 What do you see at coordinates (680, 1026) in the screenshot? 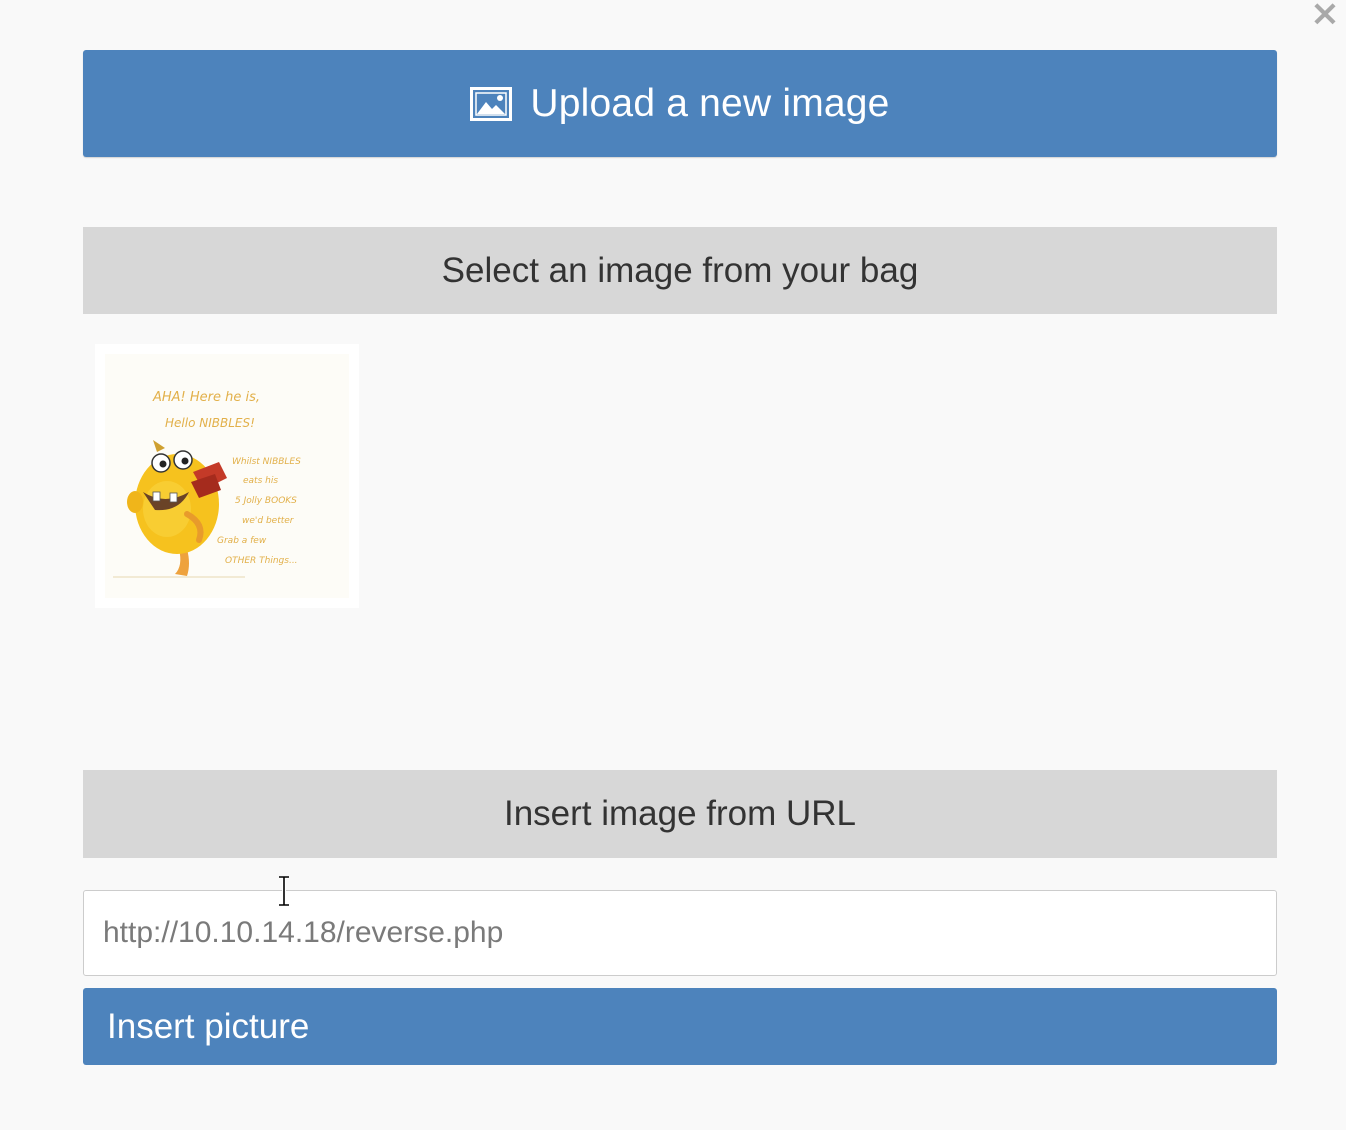
I see `insert-picture-button: Insert picture` at bounding box center [680, 1026].